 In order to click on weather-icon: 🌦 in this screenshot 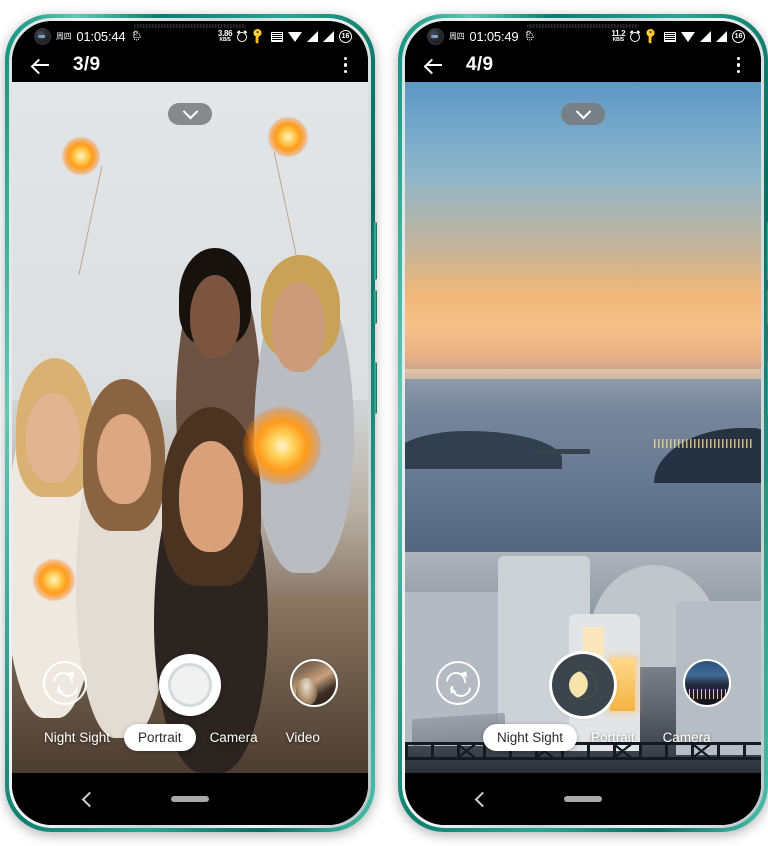, I will do `click(530, 36)`.